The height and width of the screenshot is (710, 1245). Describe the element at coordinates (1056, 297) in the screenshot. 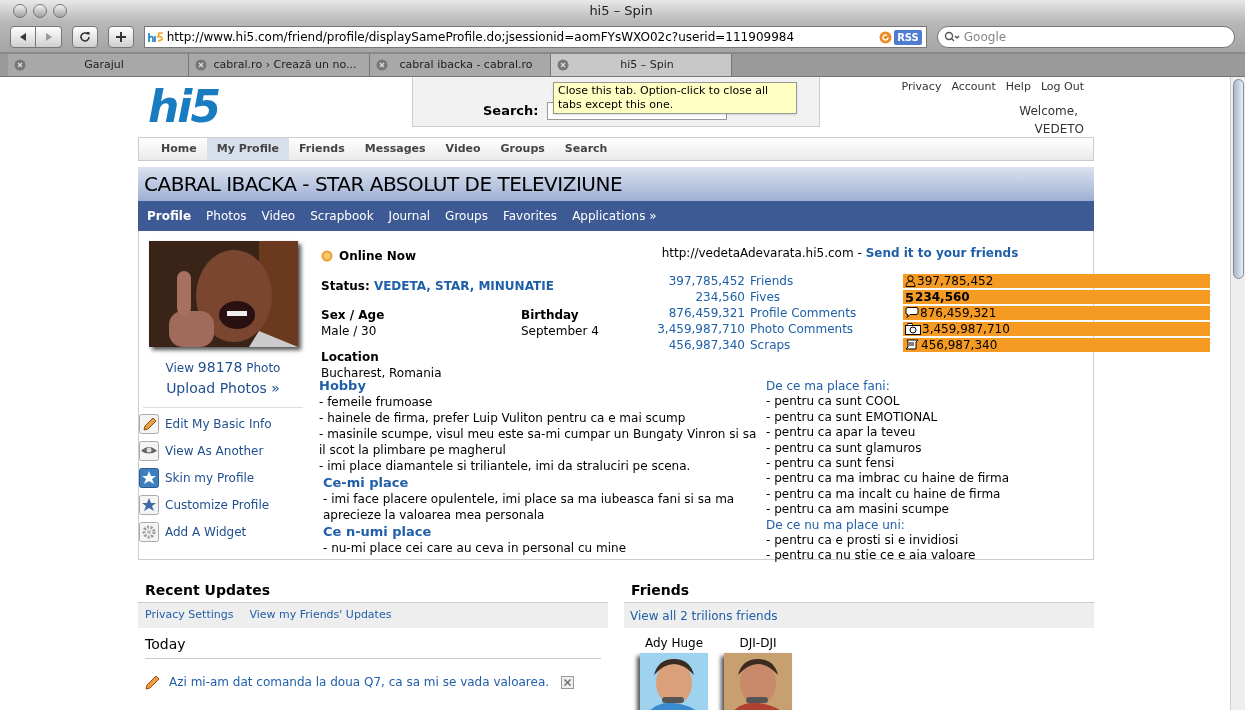

I see `stat-bar: 5 234,560` at that location.